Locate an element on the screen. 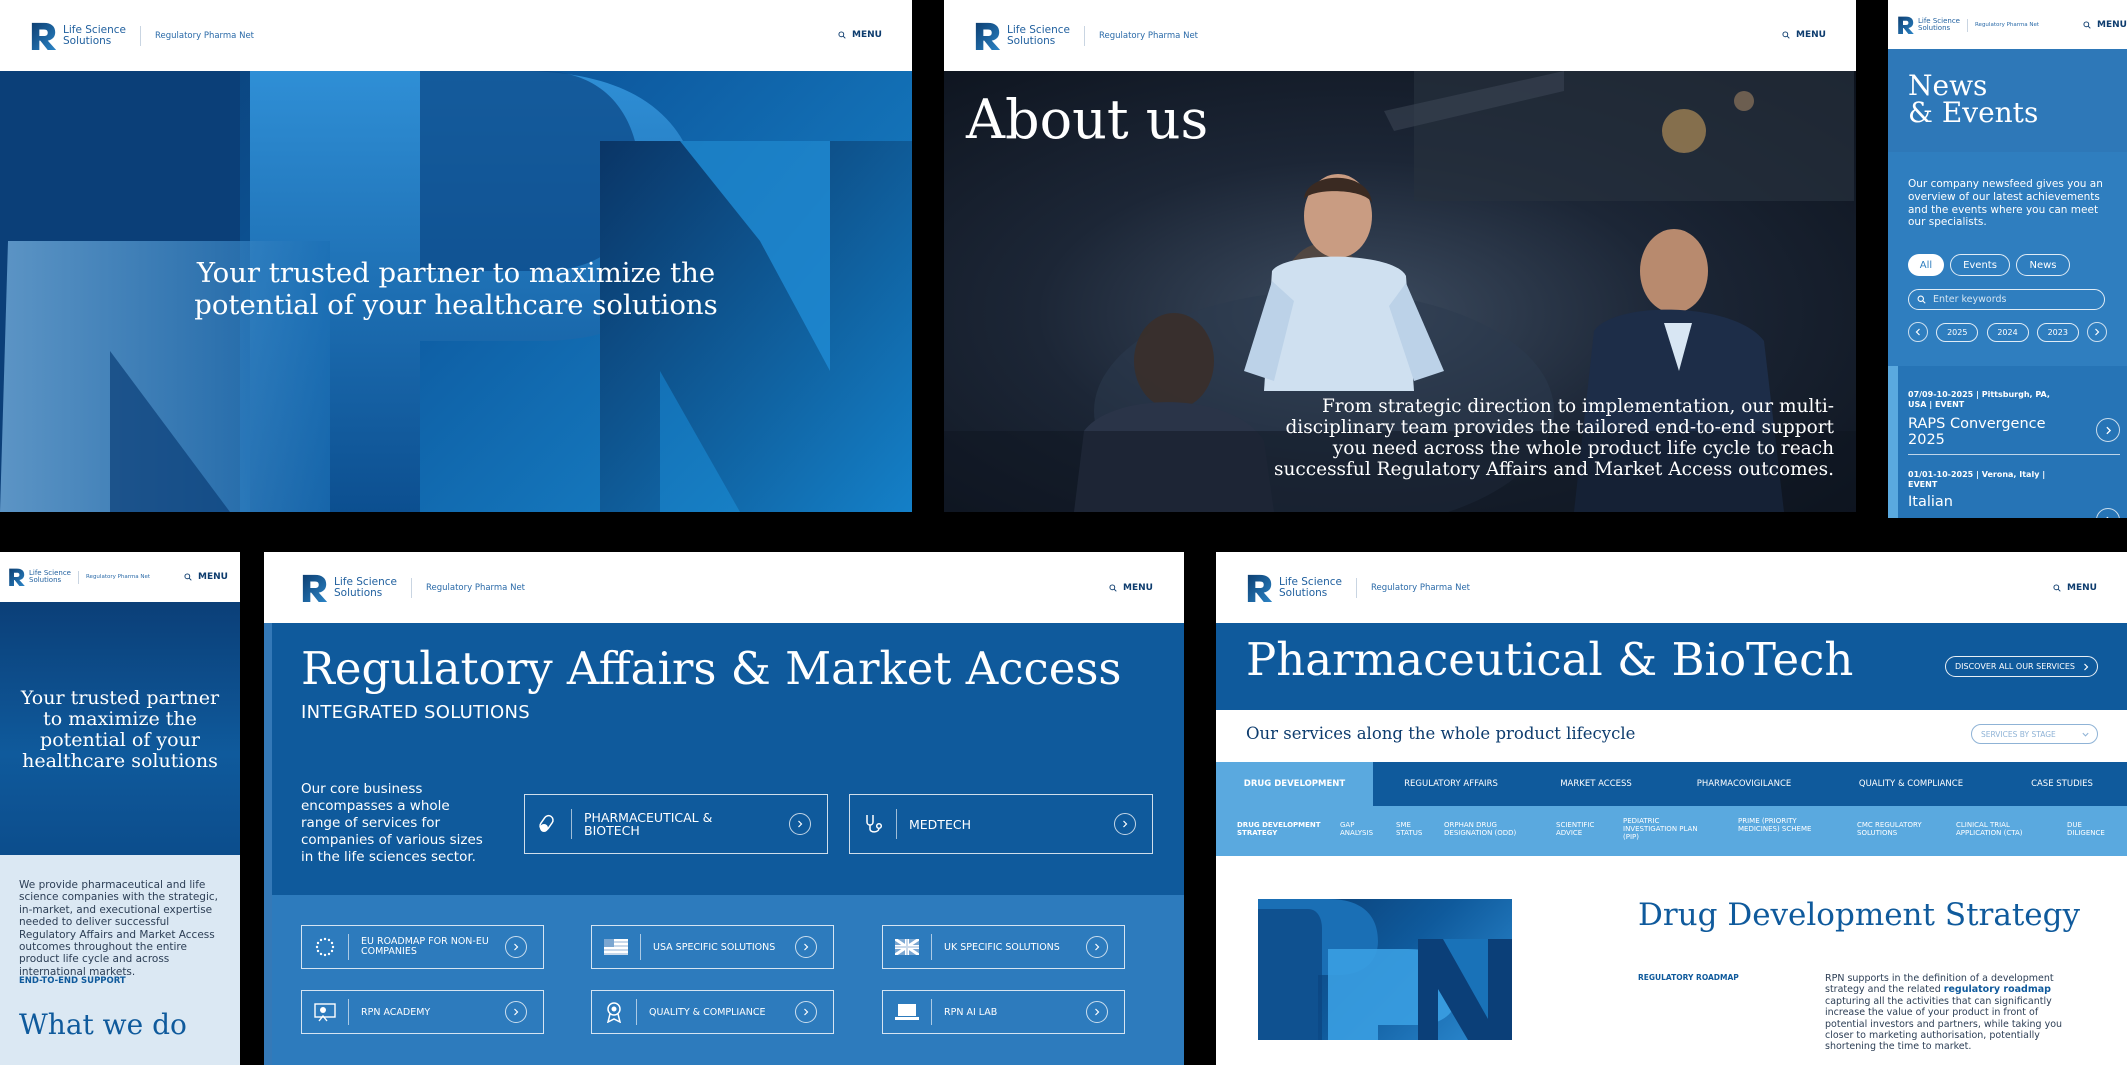 The image size is (2127, 1065). uk-flag-icon is located at coordinates (907, 947).